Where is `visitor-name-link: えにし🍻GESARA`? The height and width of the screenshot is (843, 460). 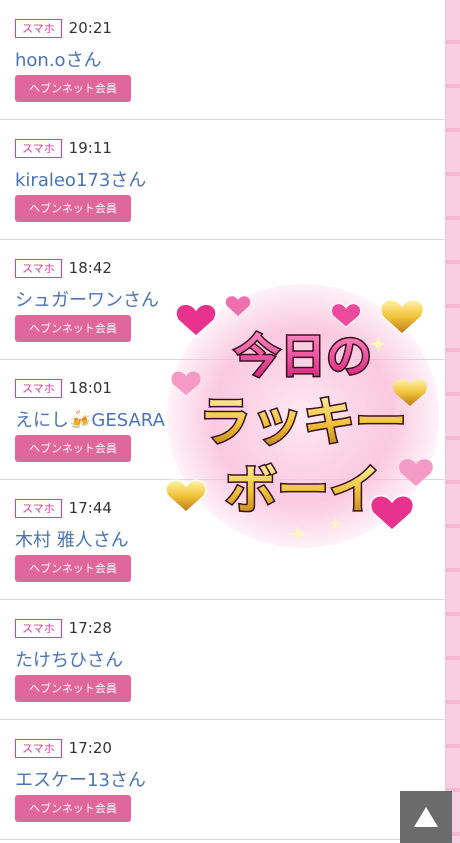
visitor-name-link: えにし🍻GESARA is located at coordinates (90, 419).